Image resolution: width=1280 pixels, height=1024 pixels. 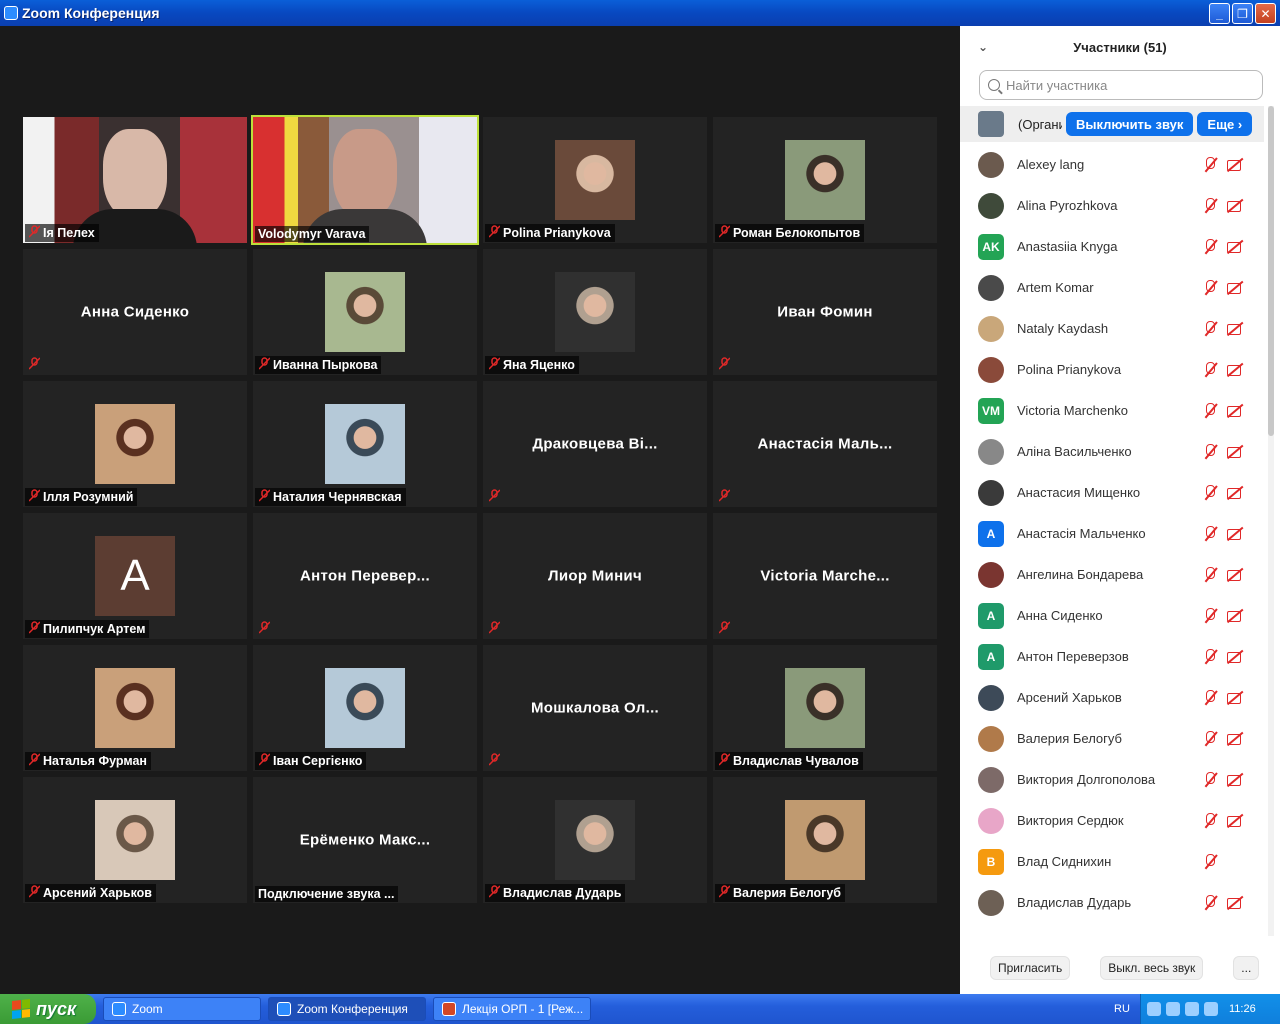 I want to click on tile-label: Валерия Белогуб, so click(x=780, y=893).